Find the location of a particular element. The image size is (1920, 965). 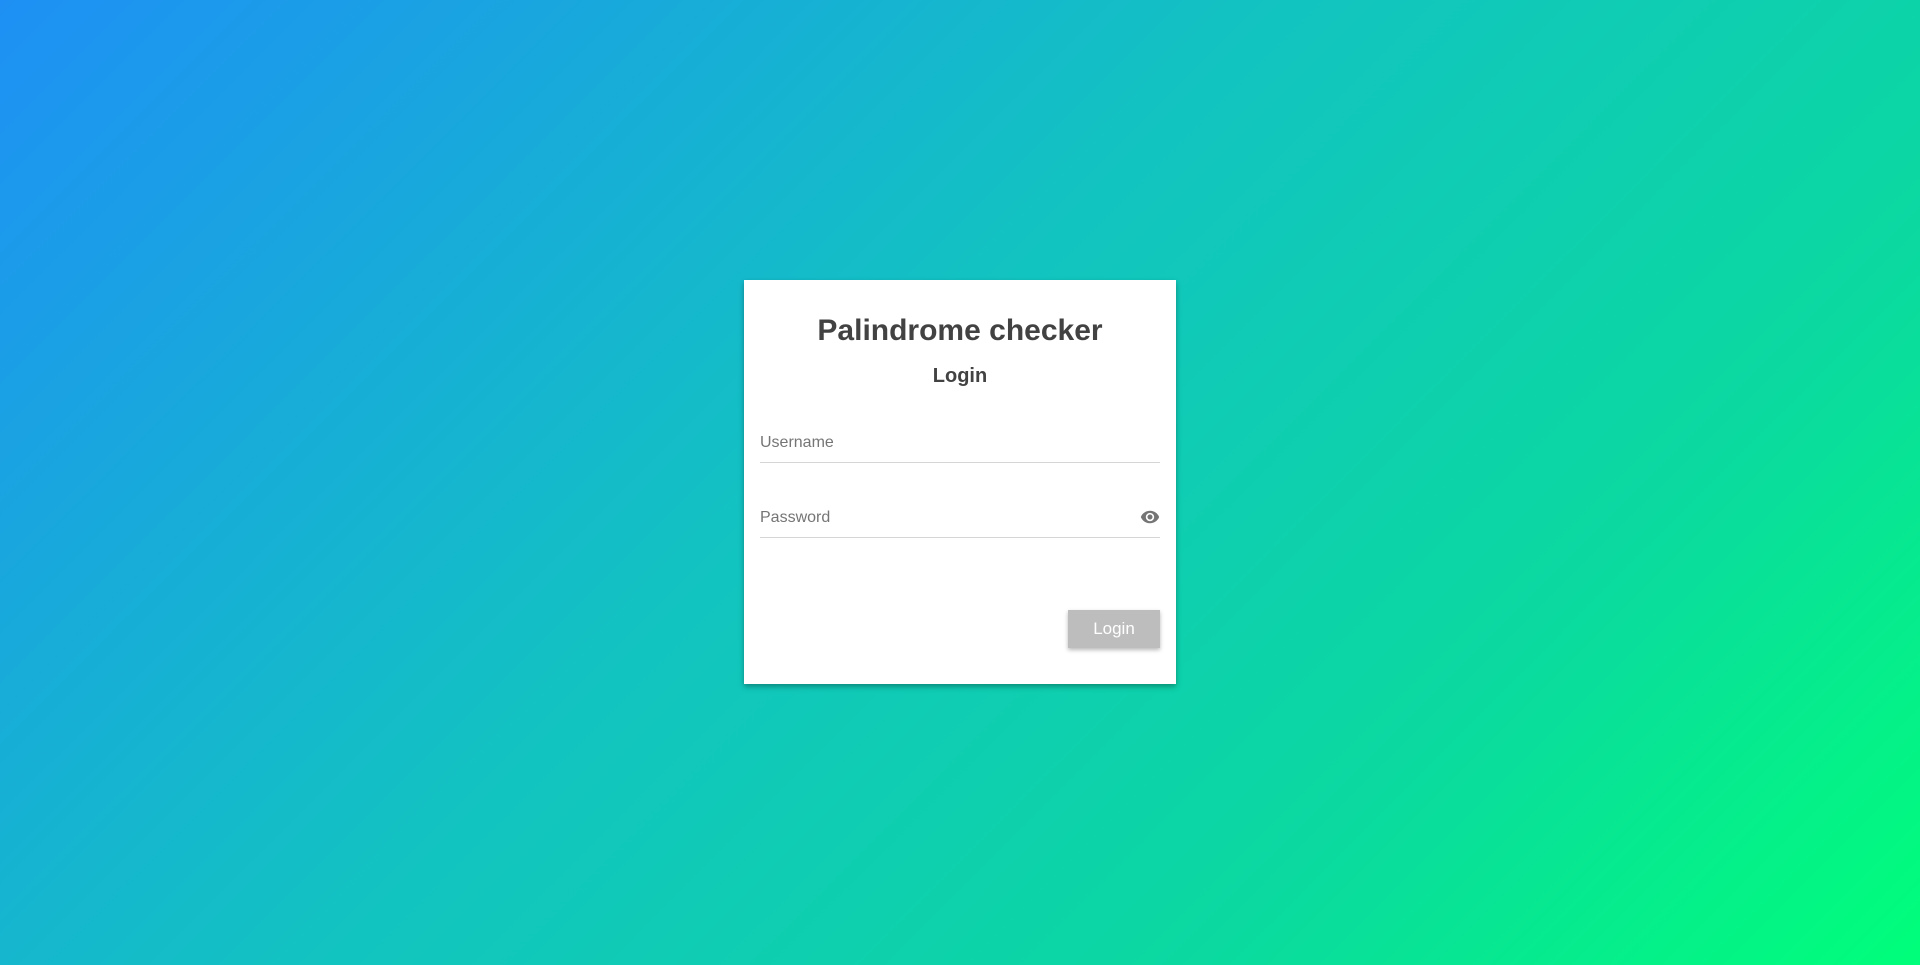

username-input is located at coordinates (960, 442).